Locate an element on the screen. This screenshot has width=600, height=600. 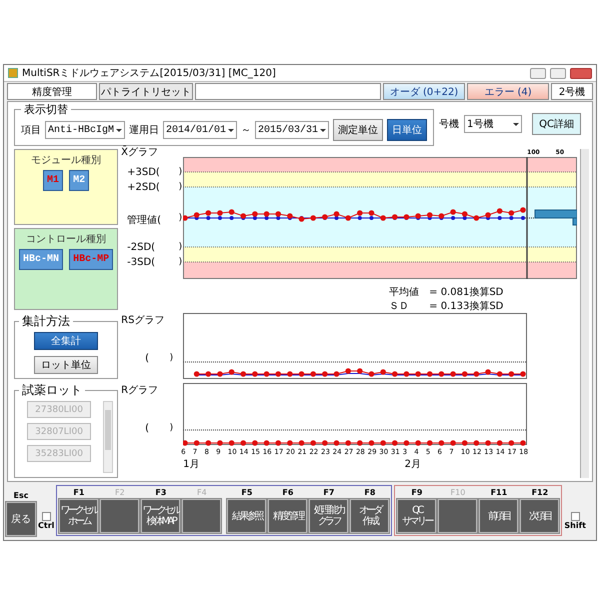
stat-text: ＳＤ = 0.133換算SD is located at coordinates (446, 306).